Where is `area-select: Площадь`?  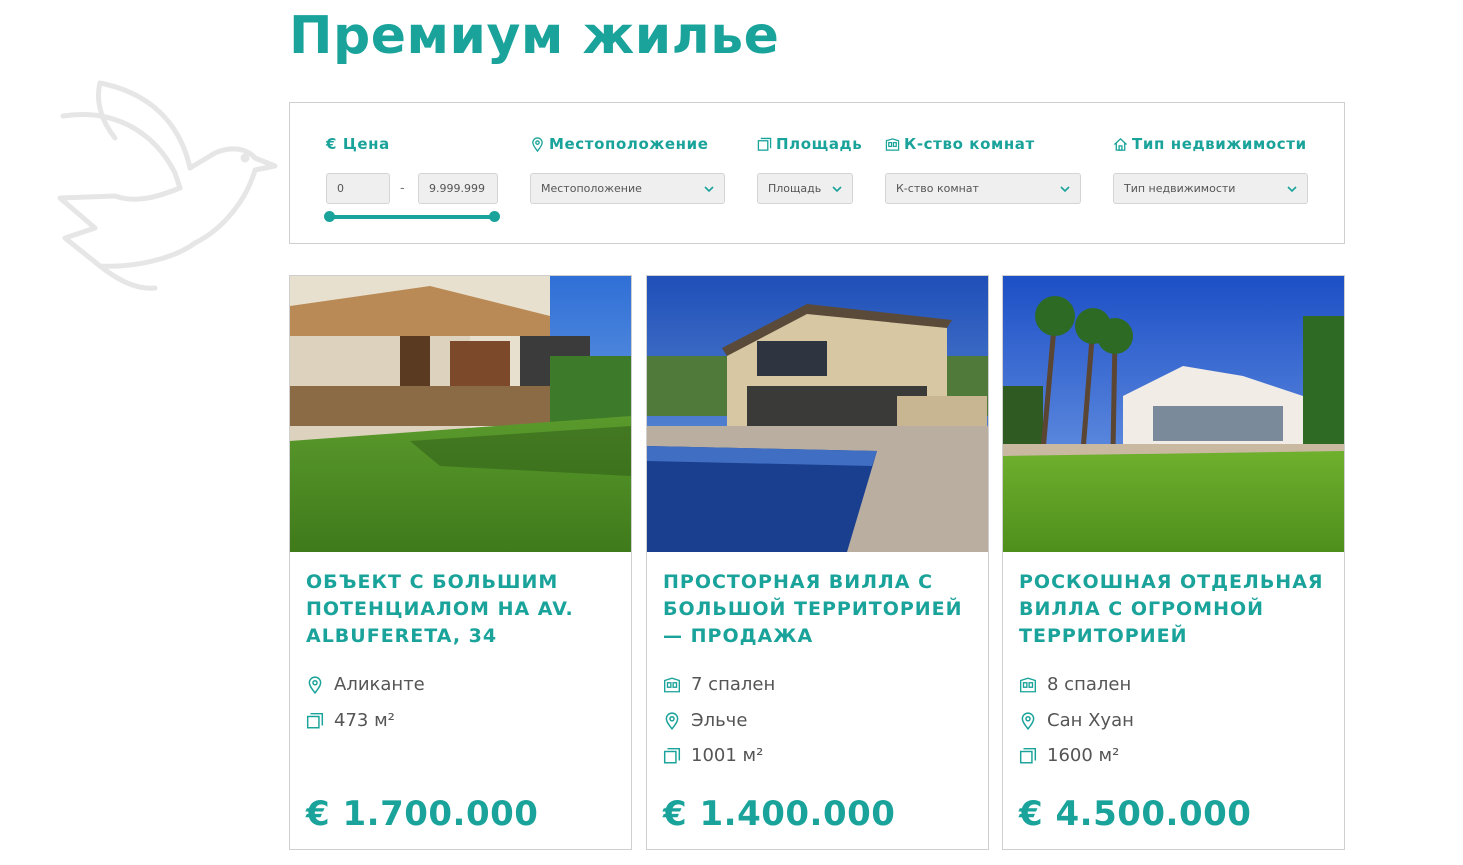 area-select: Площадь is located at coordinates (805, 188).